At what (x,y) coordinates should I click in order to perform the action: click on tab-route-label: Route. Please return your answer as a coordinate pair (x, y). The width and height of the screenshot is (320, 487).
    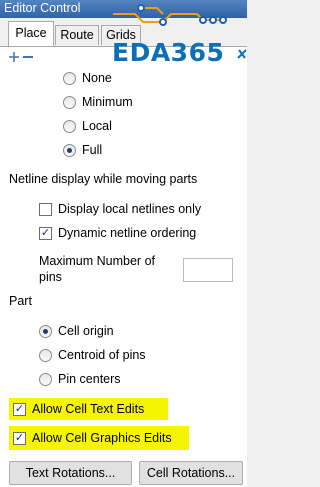
    Looking at the image, I should click on (77, 35).